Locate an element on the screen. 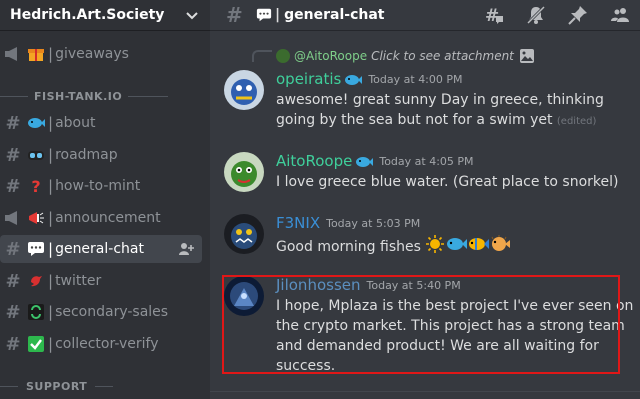  category-support: SUPPORT is located at coordinates (105, 386).